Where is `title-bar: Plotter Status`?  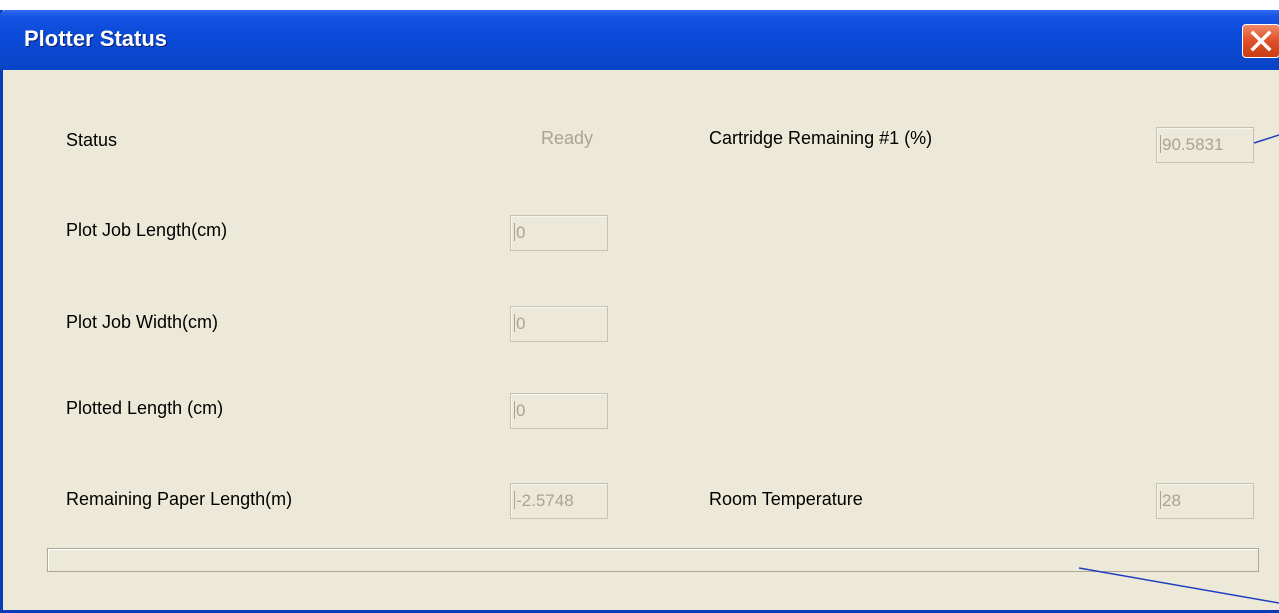 title-bar: Plotter Status is located at coordinates (639, 40).